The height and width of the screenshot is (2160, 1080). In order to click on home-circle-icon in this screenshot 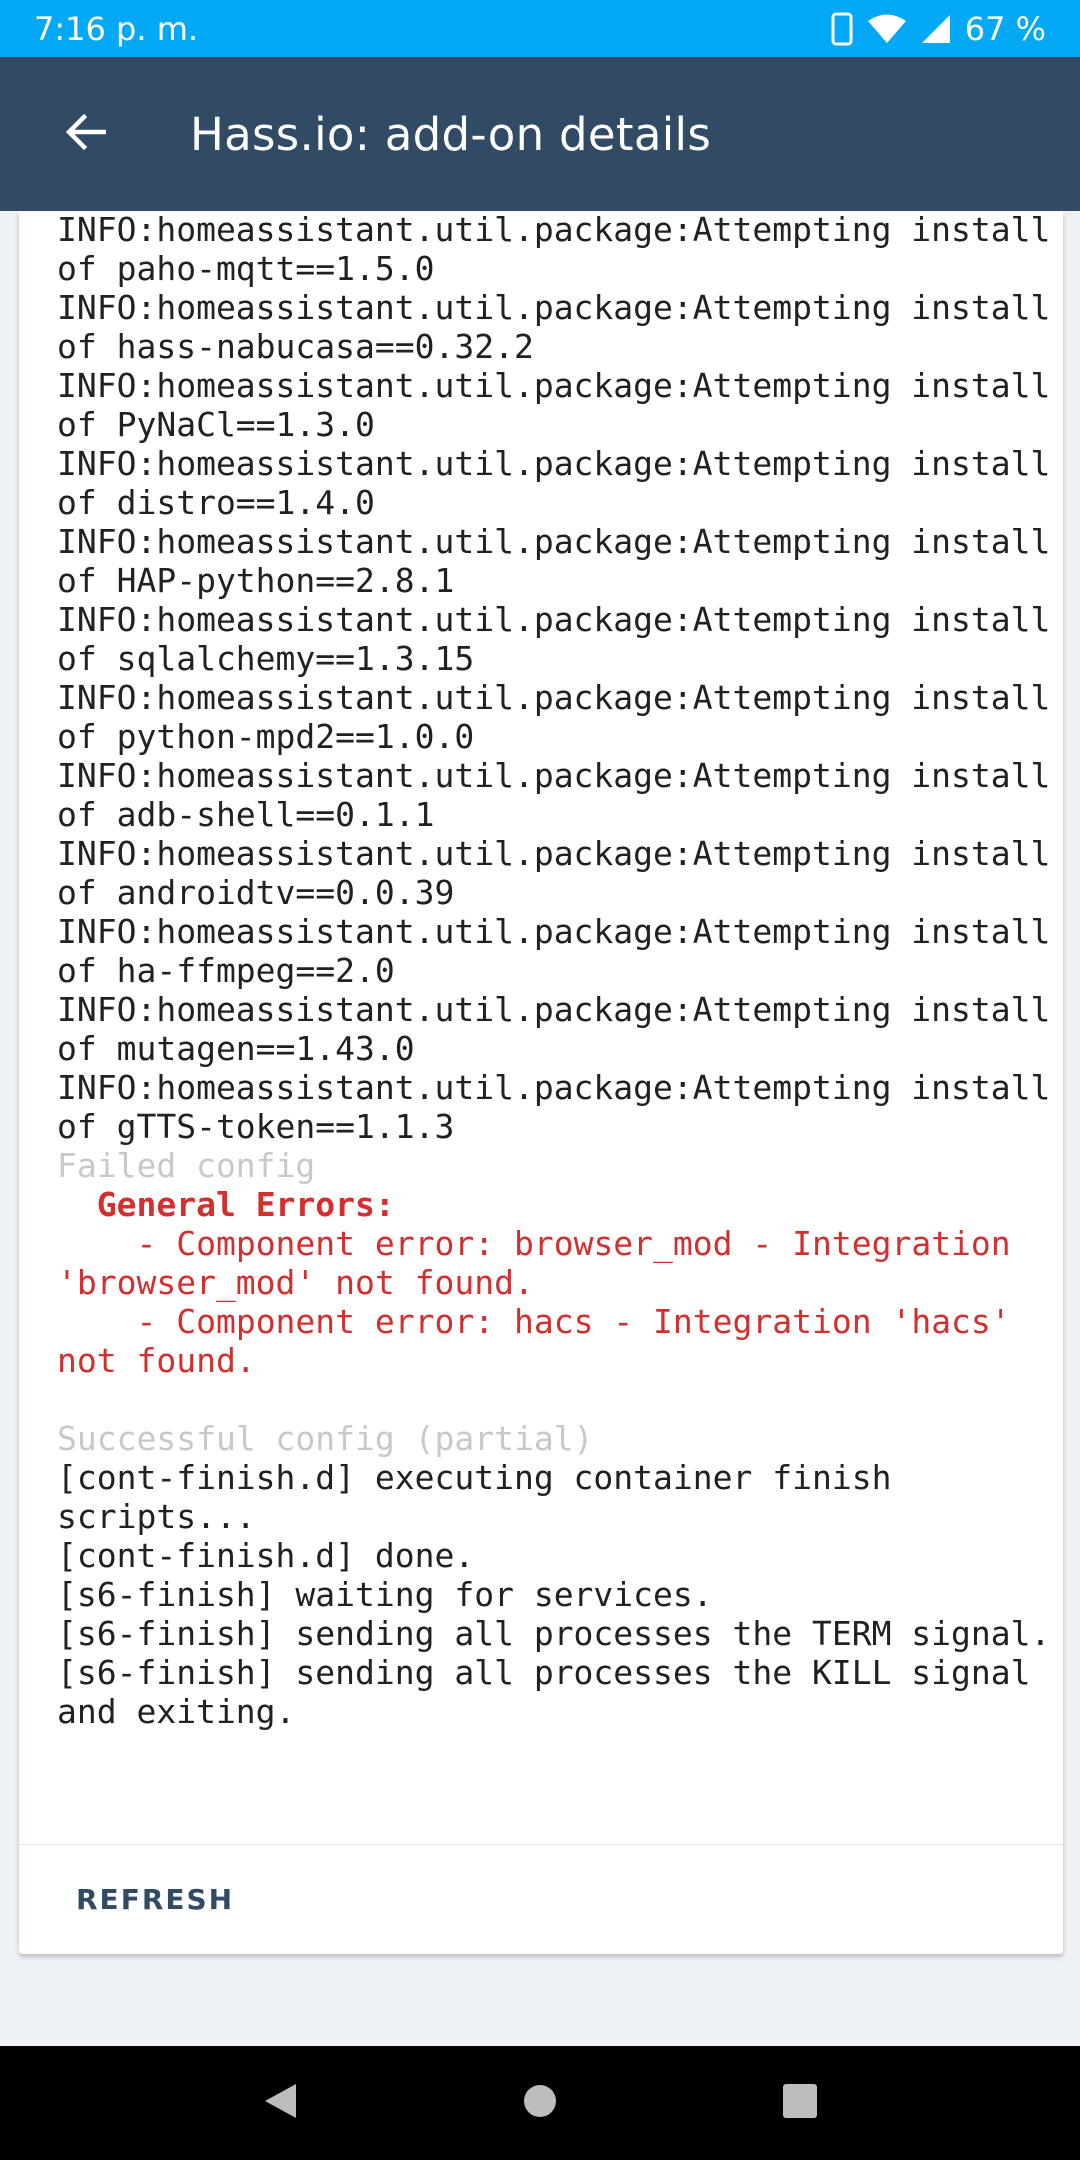, I will do `click(540, 2103)`.